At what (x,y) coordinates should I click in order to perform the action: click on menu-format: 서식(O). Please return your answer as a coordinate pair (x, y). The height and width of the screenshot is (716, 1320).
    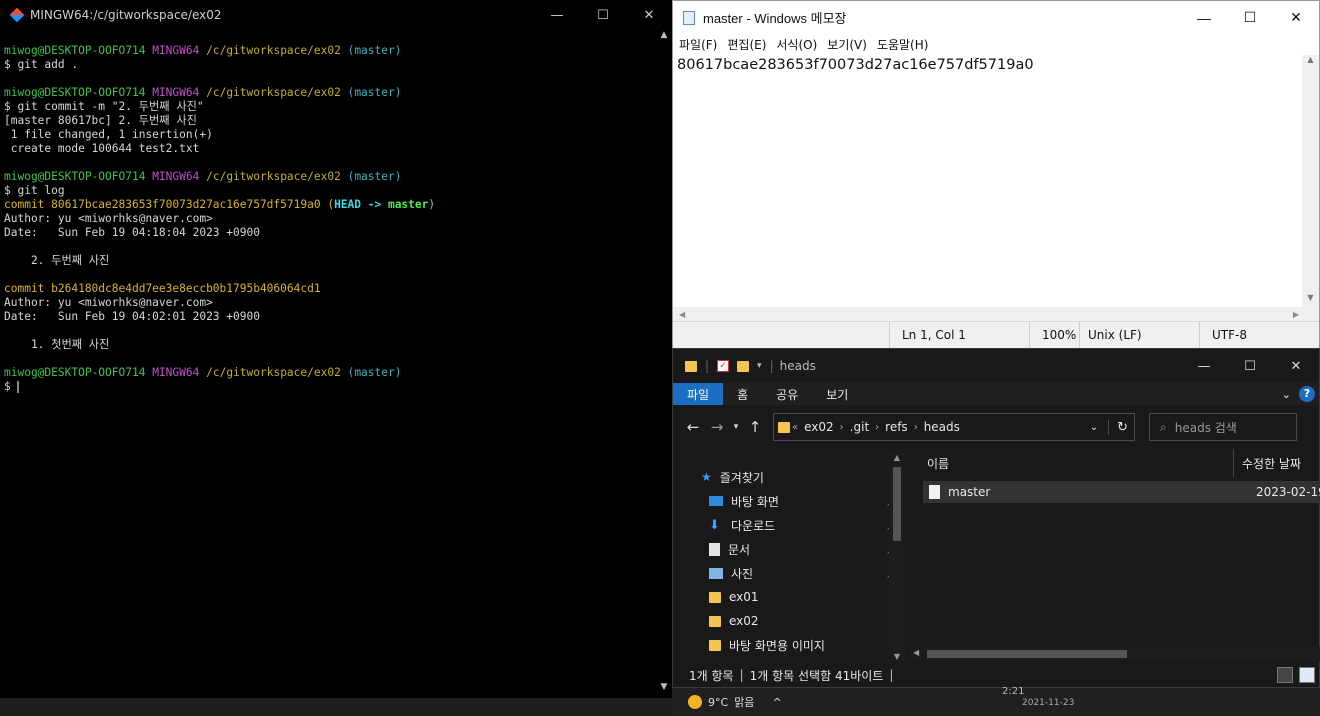
    Looking at the image, I should click on (796, 44).